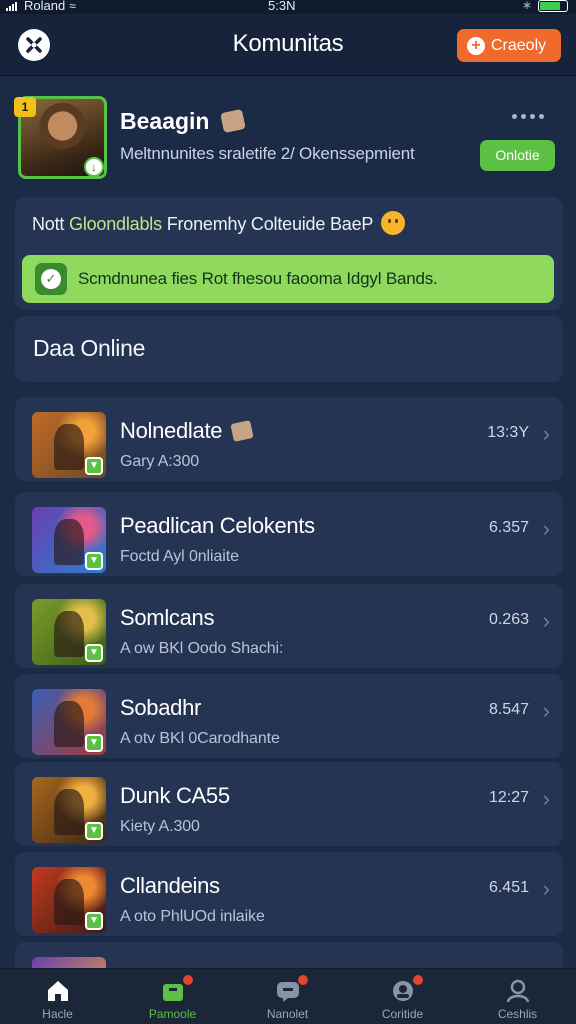  What do you see at coordinates (69, 962) in the screenshot?
I see `community-thumbnail` at bounding box center [69, 962].